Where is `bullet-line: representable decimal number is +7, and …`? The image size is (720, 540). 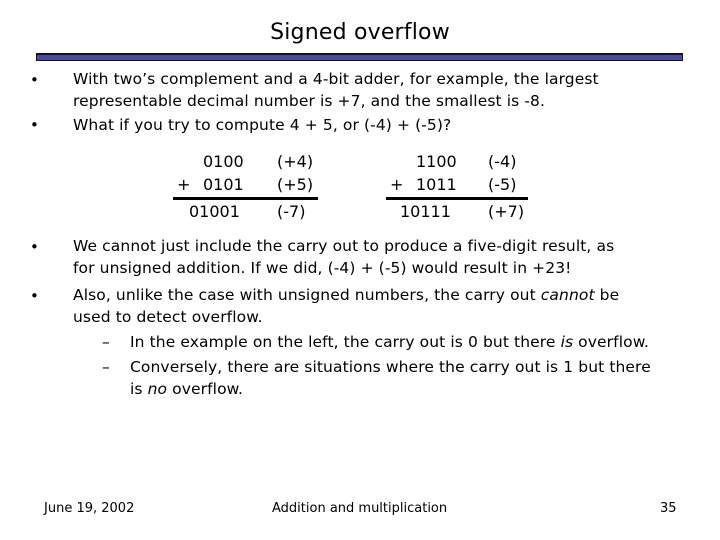 bullet-line: representable decimal number is +7, and … is located at coordinates (309, 101).